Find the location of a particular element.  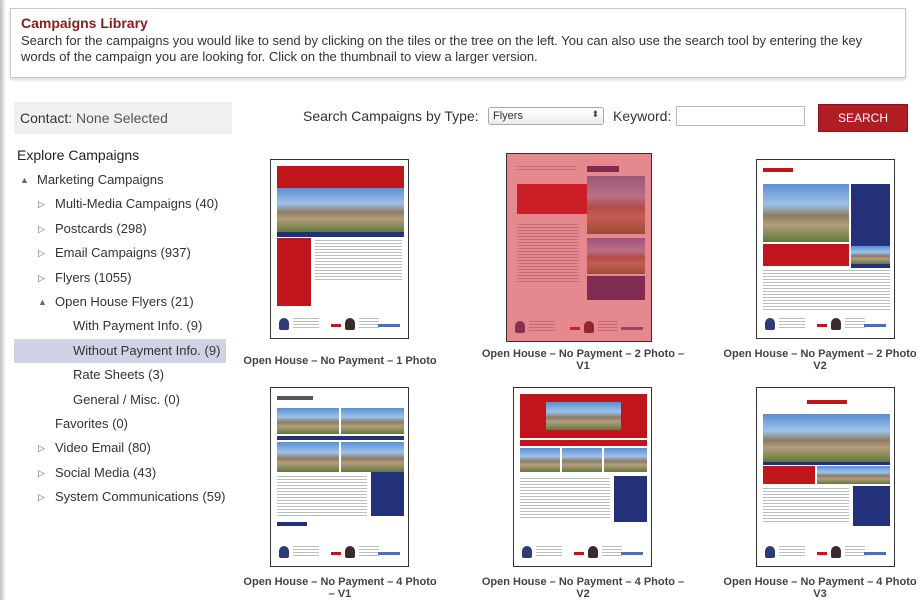

tile-caption: Open House – No Payment – 2 Photo V2 is located at coordinates (820, 360).